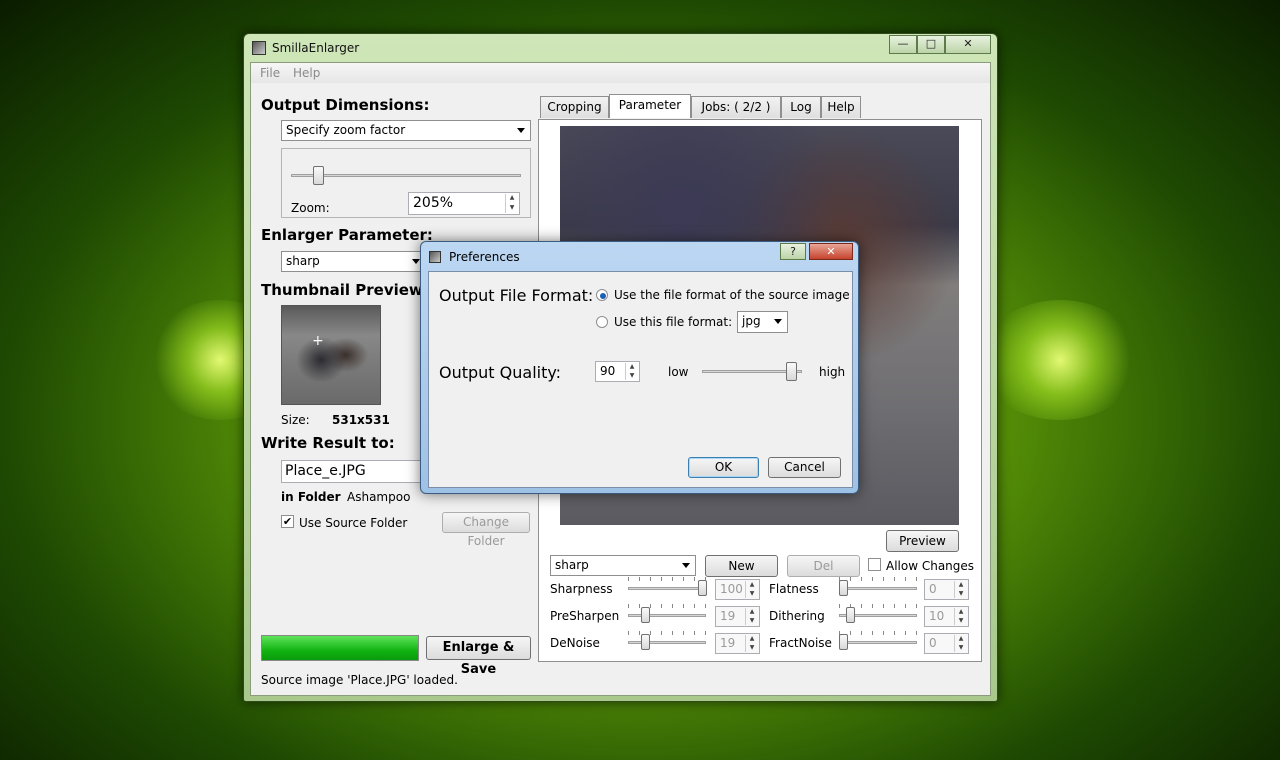 The image size is (1280, 760). I want to click on file-format-select: jpg, so click(762, 322).